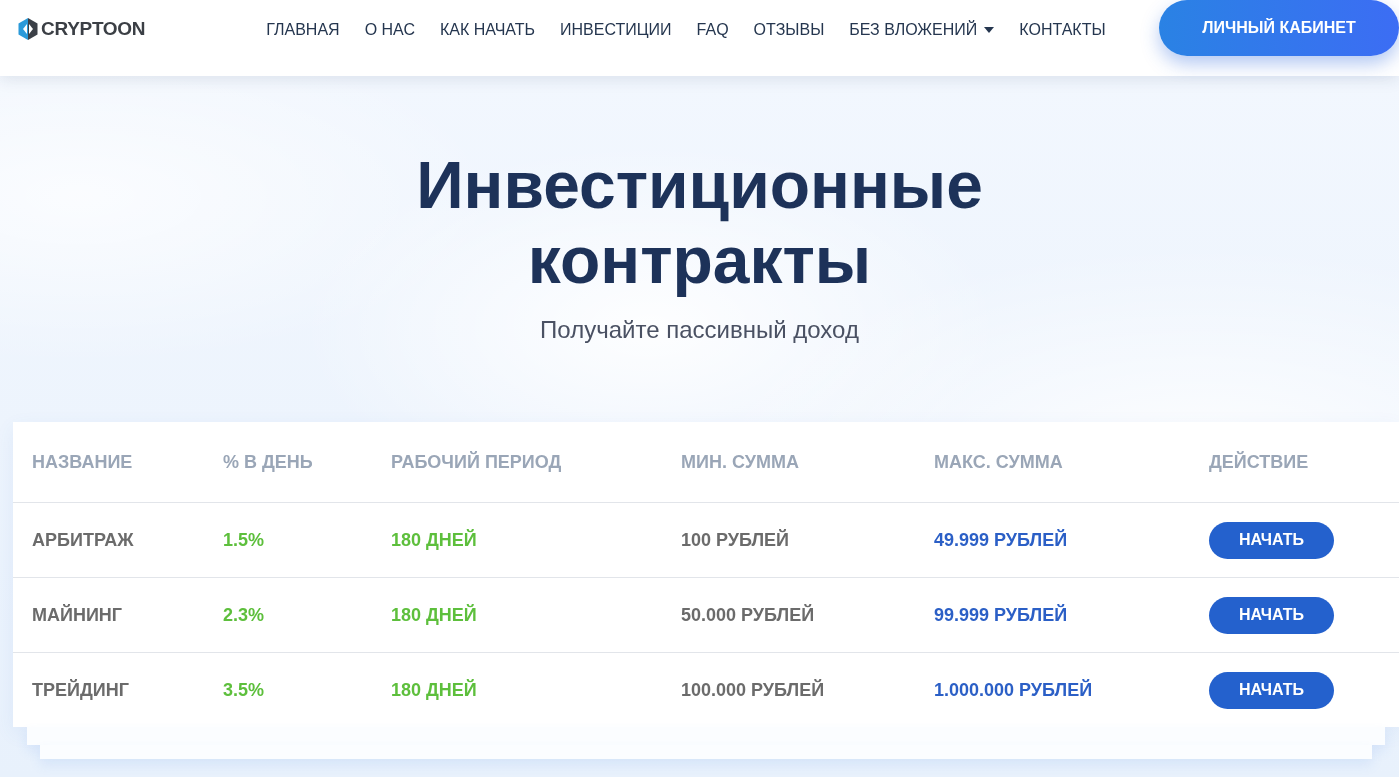 This screenshot has width=1399, height=777. Describe the element at coordinates (244, 540) in the screenshot. I see `table-cell-text: 1.5%` at that location.